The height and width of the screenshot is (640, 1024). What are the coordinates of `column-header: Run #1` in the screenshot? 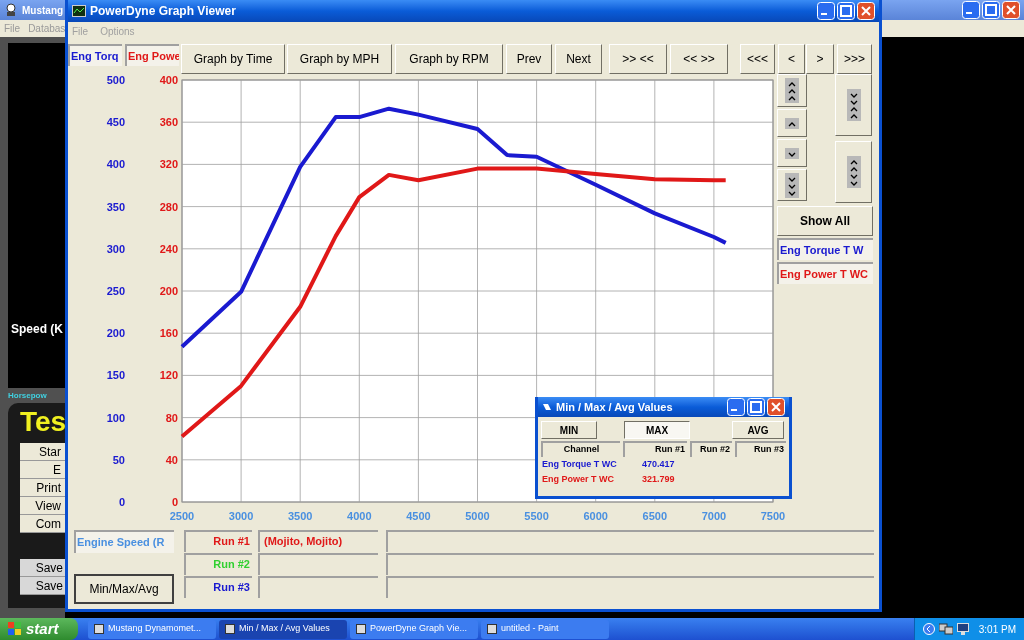 It's located at (655, 449).